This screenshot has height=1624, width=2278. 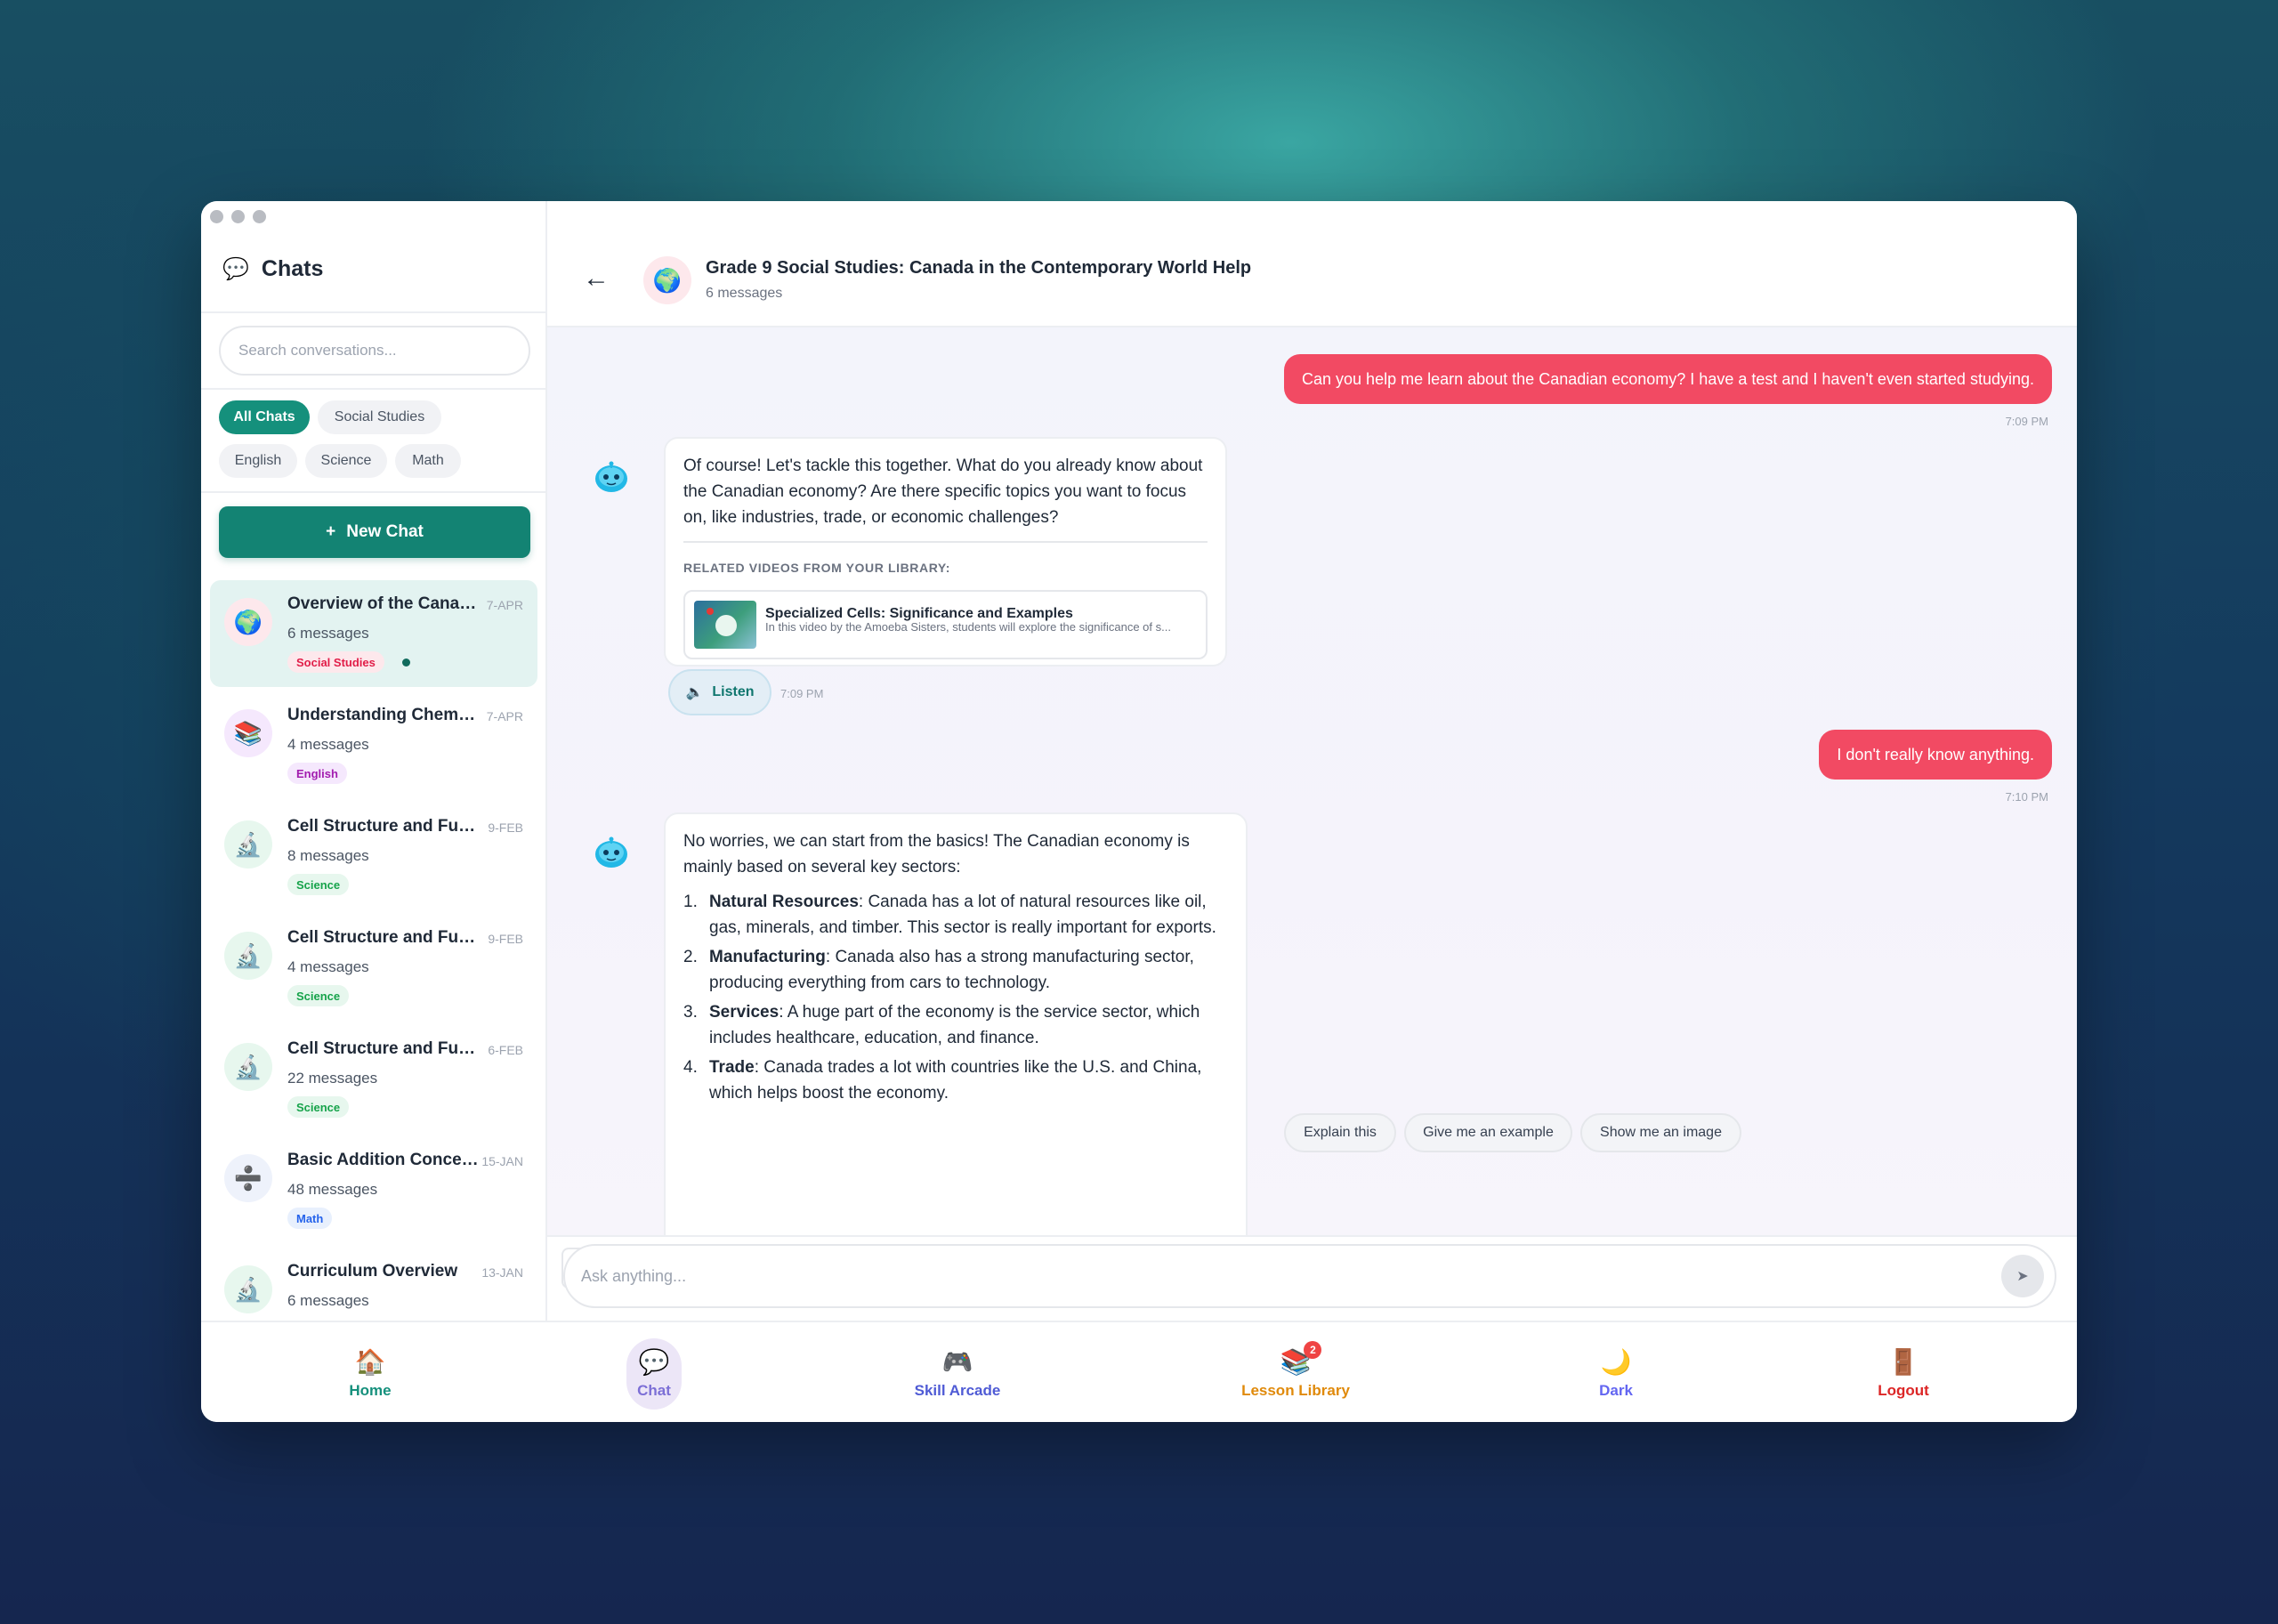 I want to click on send-icon: ➤, so click(x=2022, y=1276).